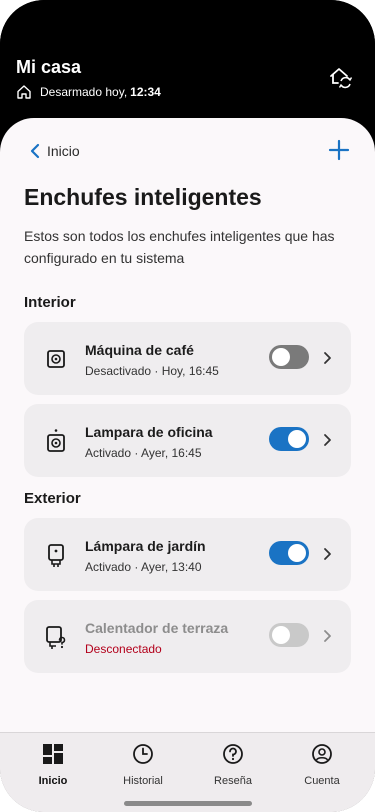  What do you see at coordinates (35, 151) in the screenshot?
I see `chevron-left-icon` at bounding box center [35, 151].